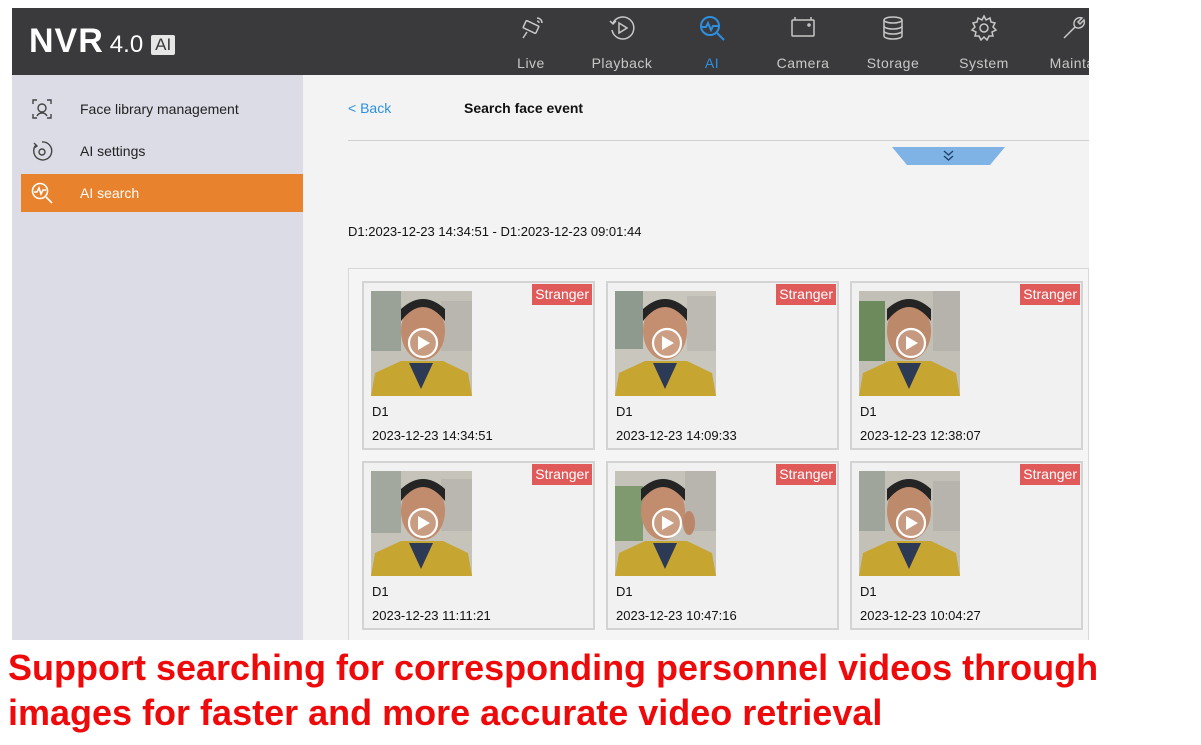  I want to click on wrench-icon, so click(1074, 27).